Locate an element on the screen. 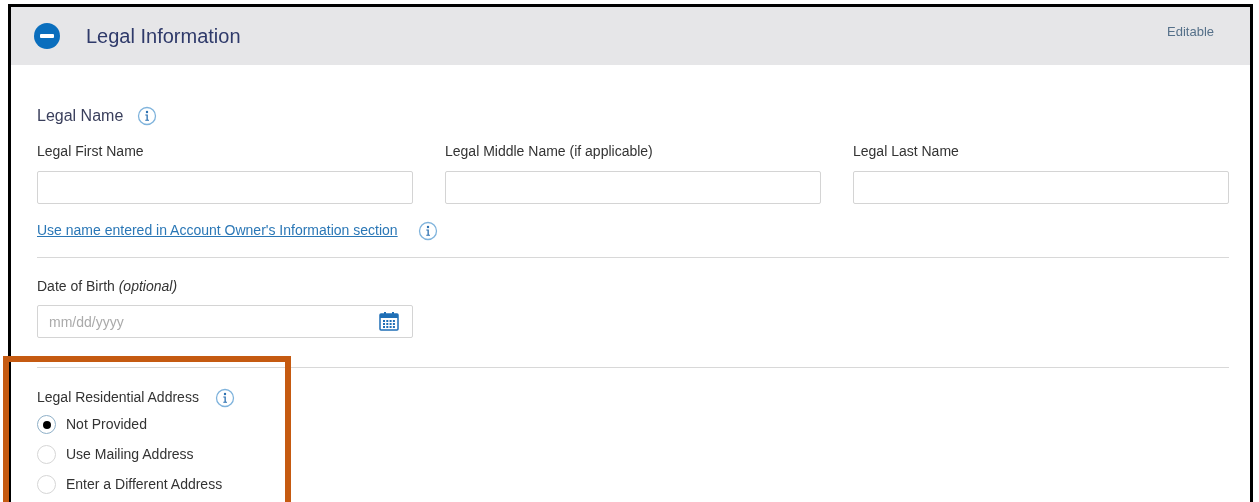  field-label: Date of Birth (optional) is located at coordinates (108, 286).